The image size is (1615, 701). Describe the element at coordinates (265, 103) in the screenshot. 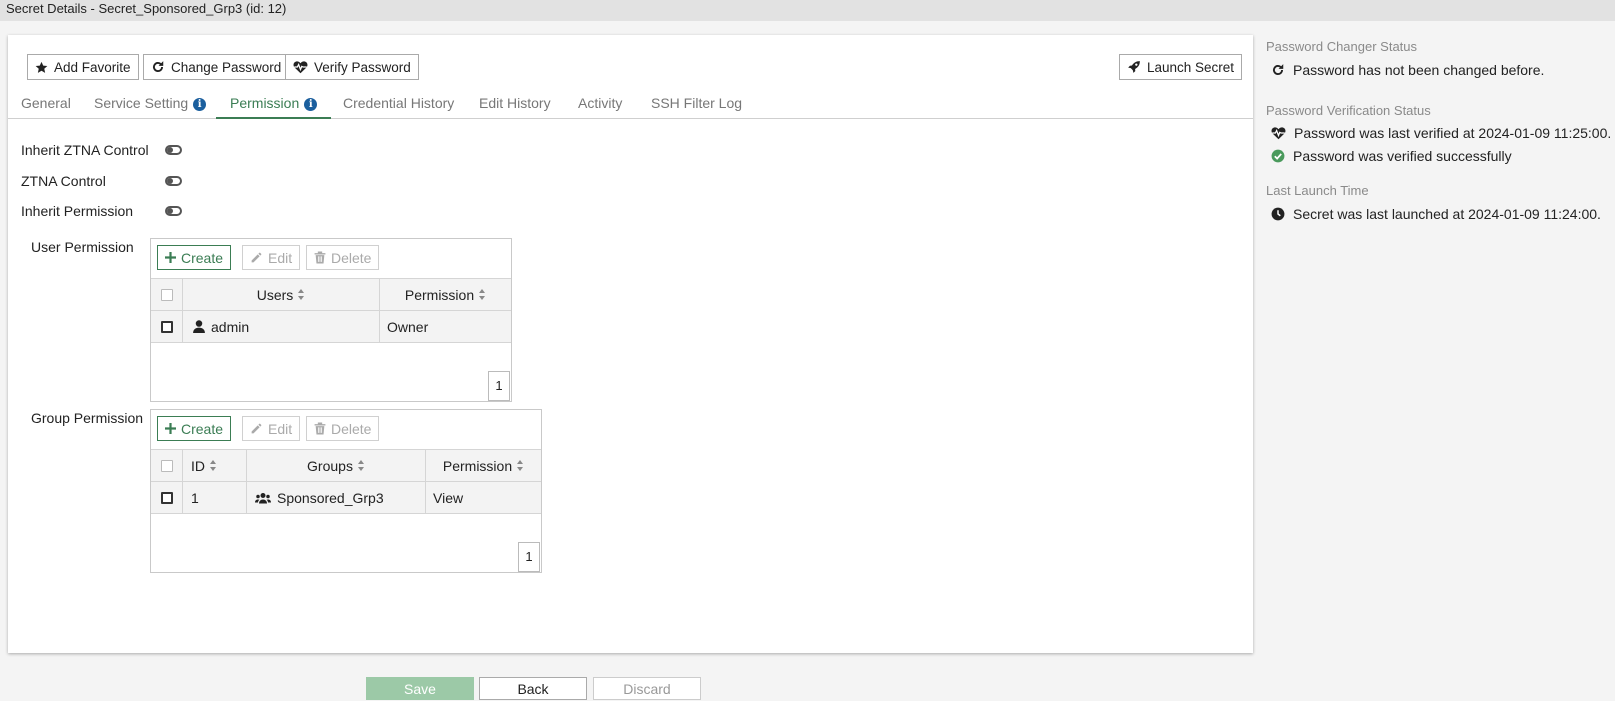

I see `tab-permission-label: Permission` at that location.